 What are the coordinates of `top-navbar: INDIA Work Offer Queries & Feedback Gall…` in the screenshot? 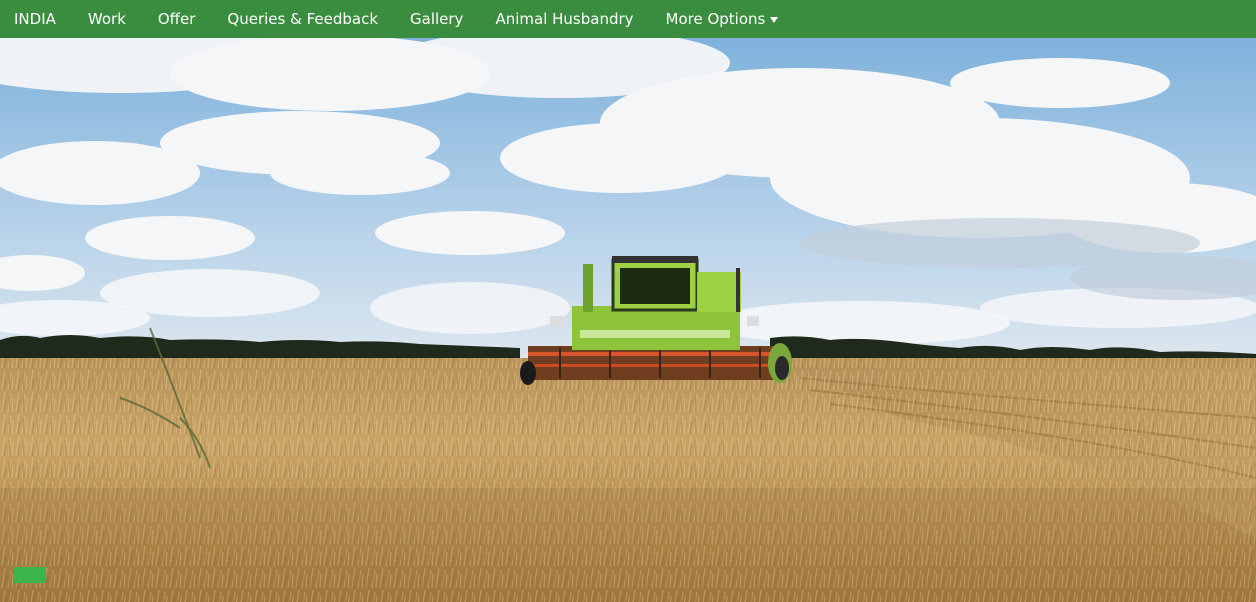 It's located at (628, 19).